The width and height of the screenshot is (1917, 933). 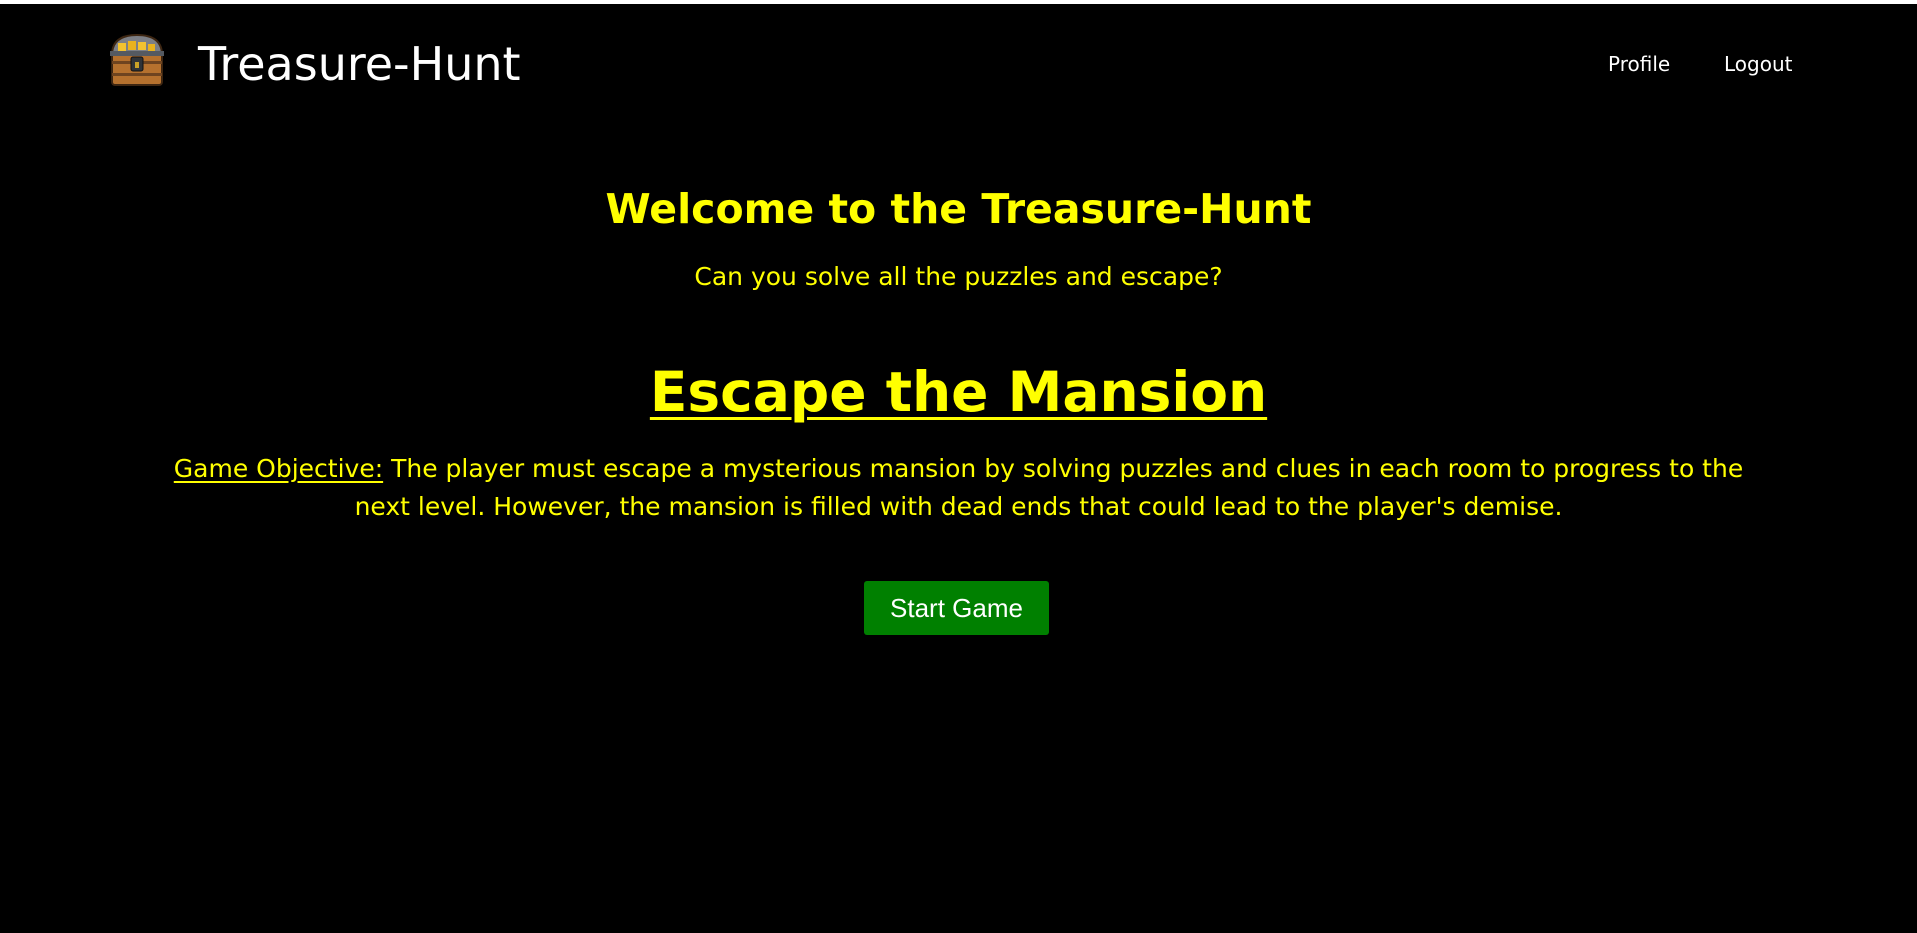 What do you see at coordinates (958, 392) in the screenshot?
I see `game-title: Escape the Mansion` at bounding box center [958, 392].